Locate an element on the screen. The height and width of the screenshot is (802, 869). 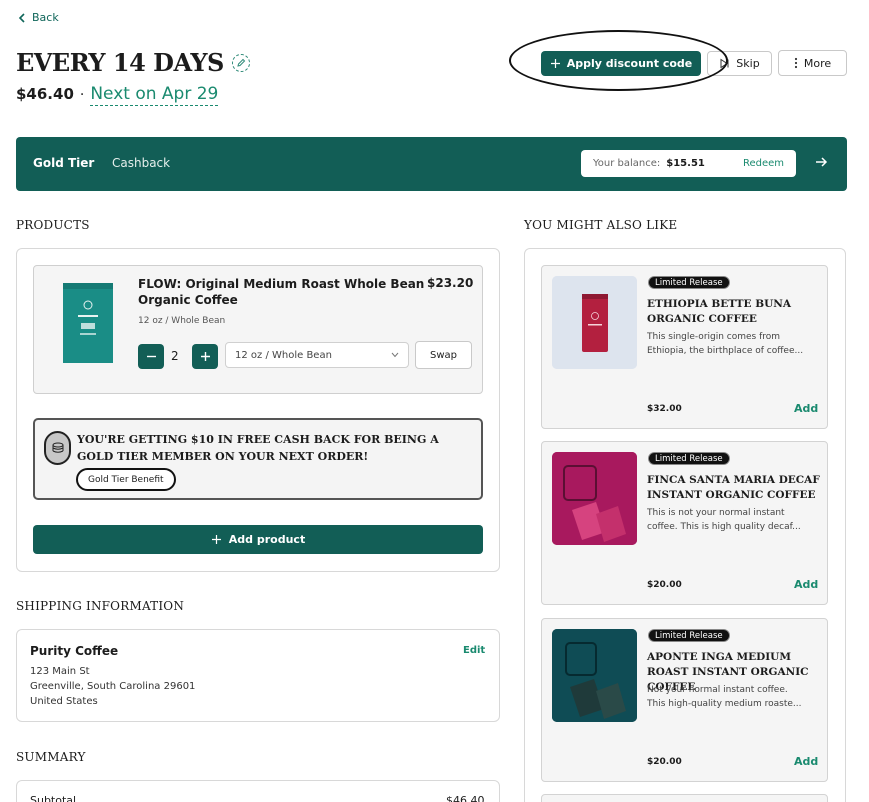
back-label: Back is located at coordinates (45, 17).